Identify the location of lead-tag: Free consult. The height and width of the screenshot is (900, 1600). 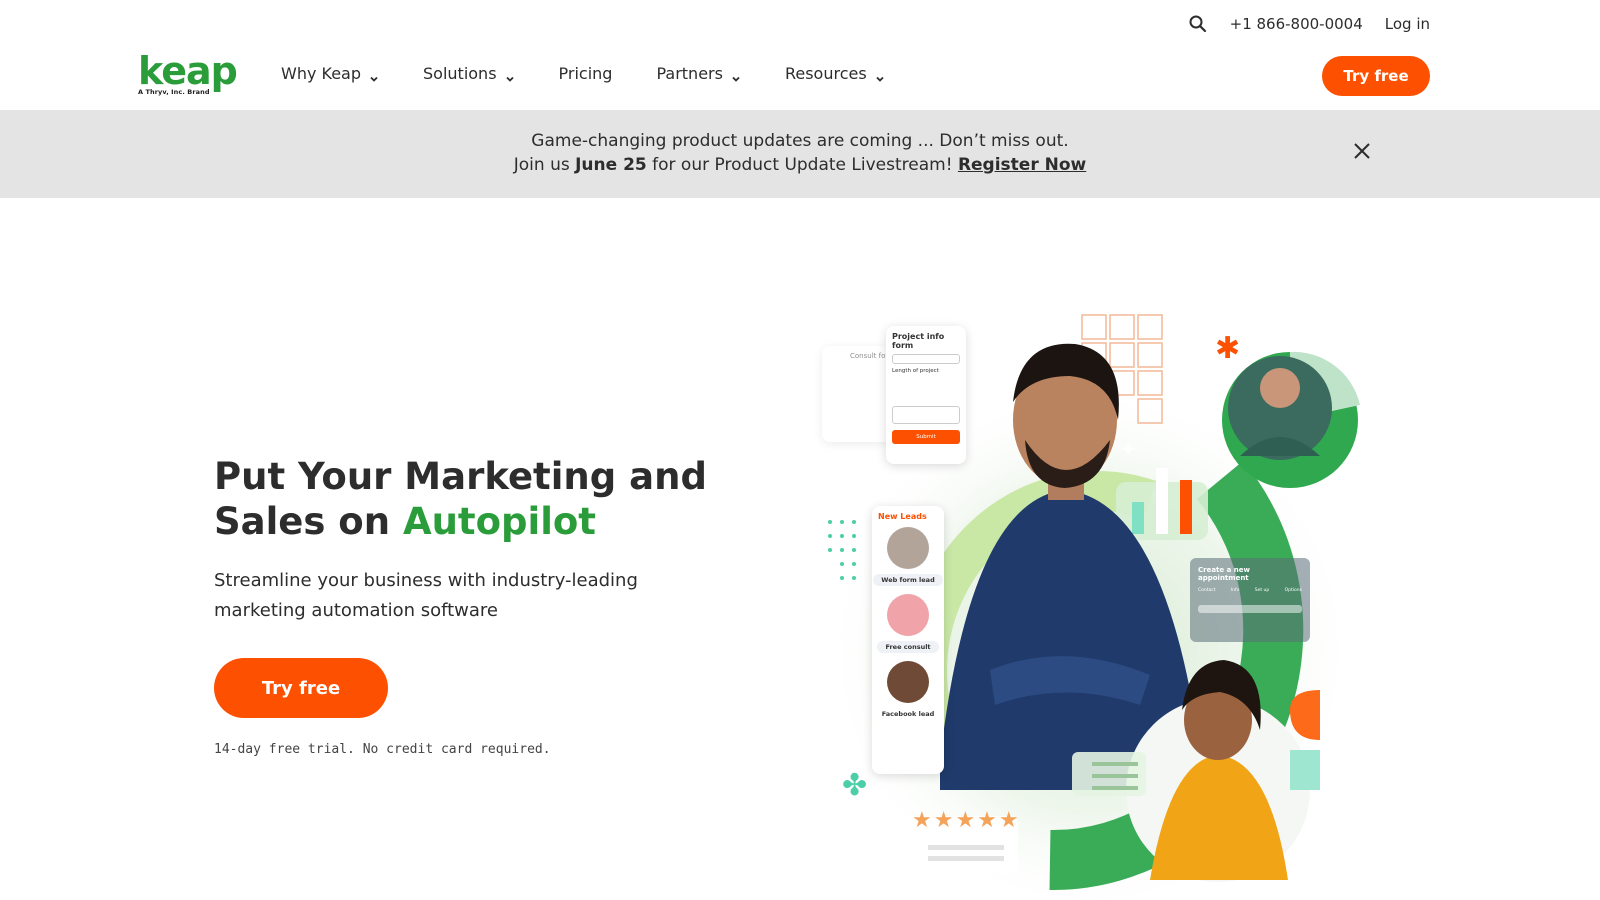
(908, 647).